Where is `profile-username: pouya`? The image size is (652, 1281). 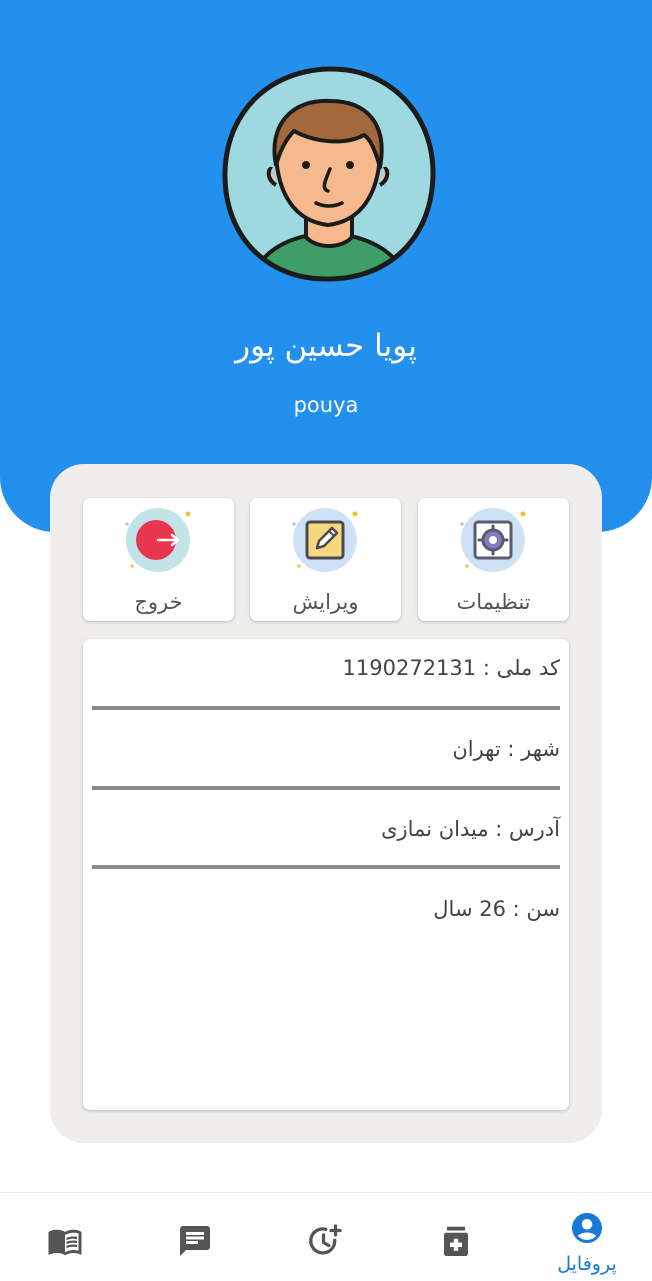 profile-username: pouya is located at coordinates (326, 405).